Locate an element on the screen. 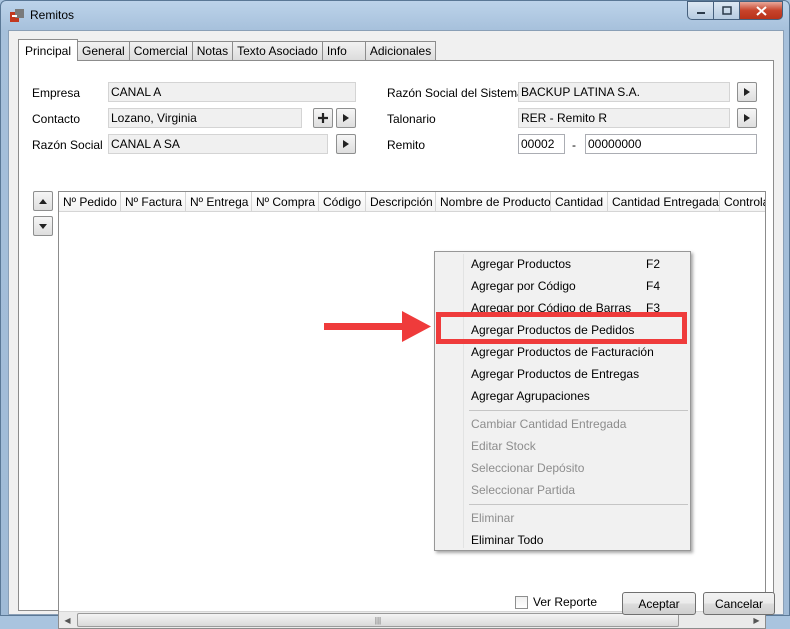 This screenshot has height=629, width=790. remito-label: Remito is located at coordinates (406, 145).